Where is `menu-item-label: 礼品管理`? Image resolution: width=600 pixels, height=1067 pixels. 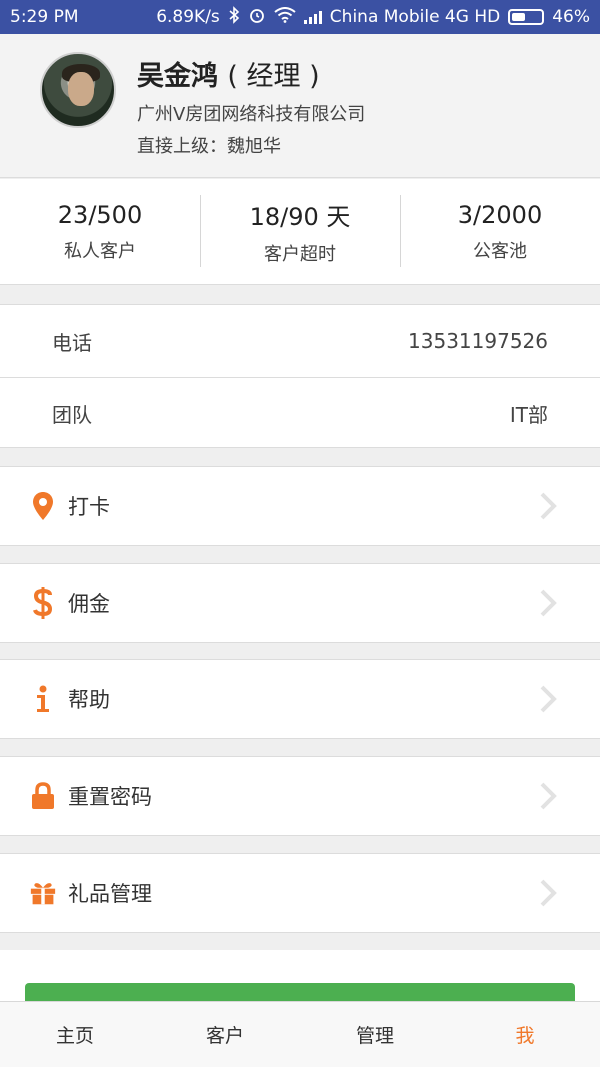 menu-item-label: 礼品管理 is located at coordinates (110, 894).